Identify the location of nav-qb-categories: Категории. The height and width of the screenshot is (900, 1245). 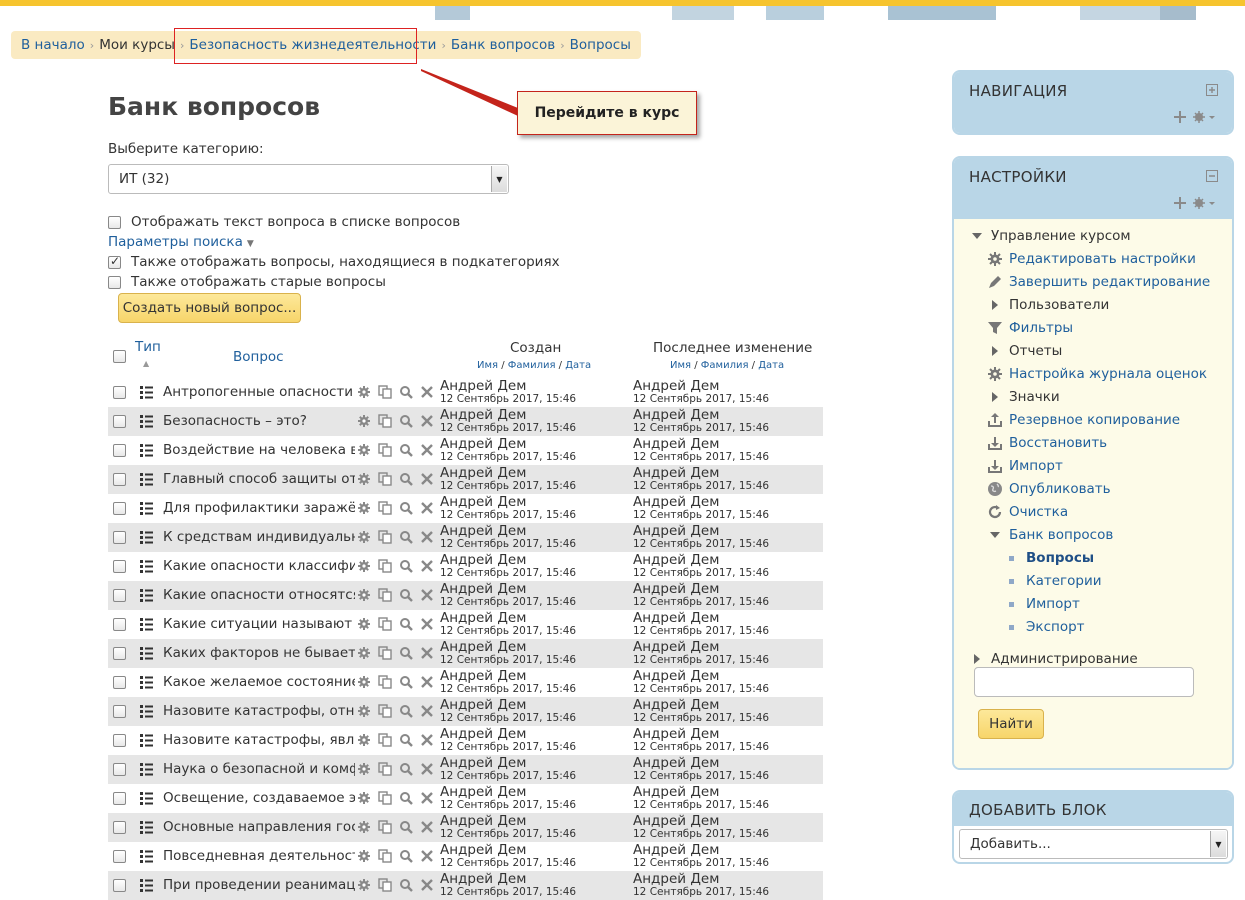
(1055, 581).